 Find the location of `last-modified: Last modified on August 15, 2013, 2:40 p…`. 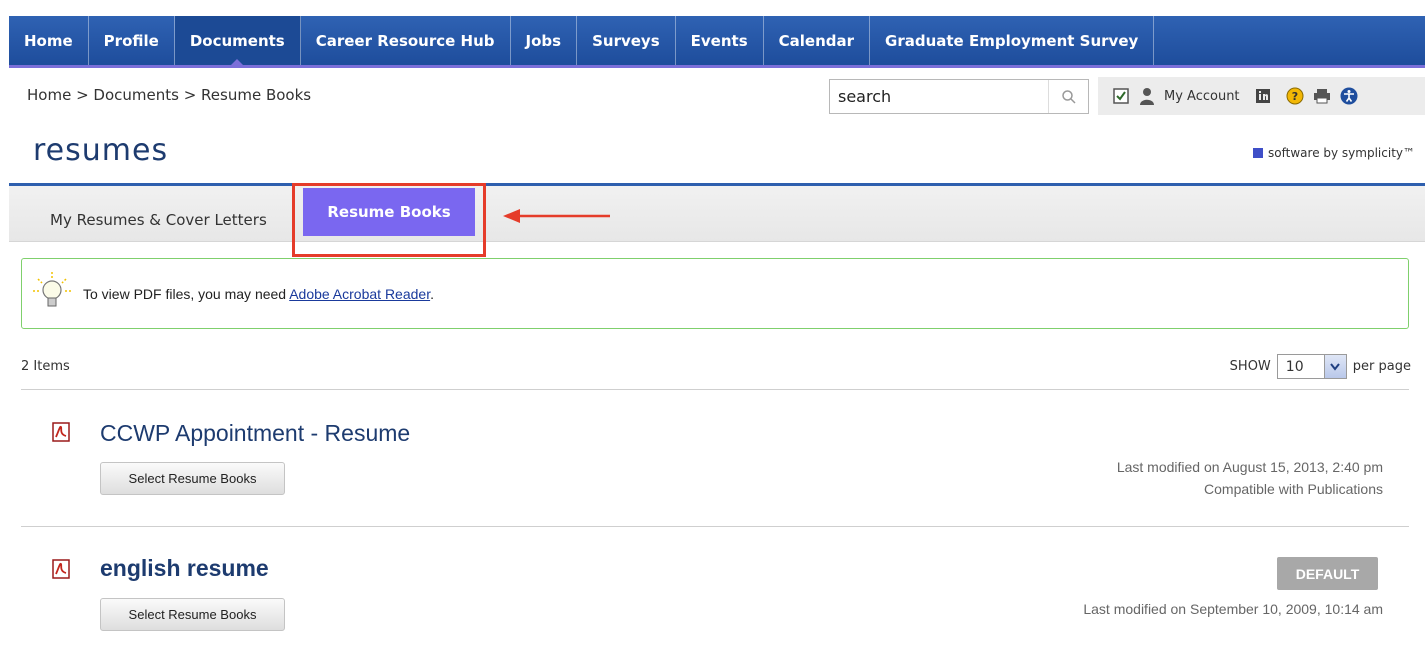

last-modified: Last modified on August 15, 2013, 2:40 p… is located at coordinates (1249, 467).